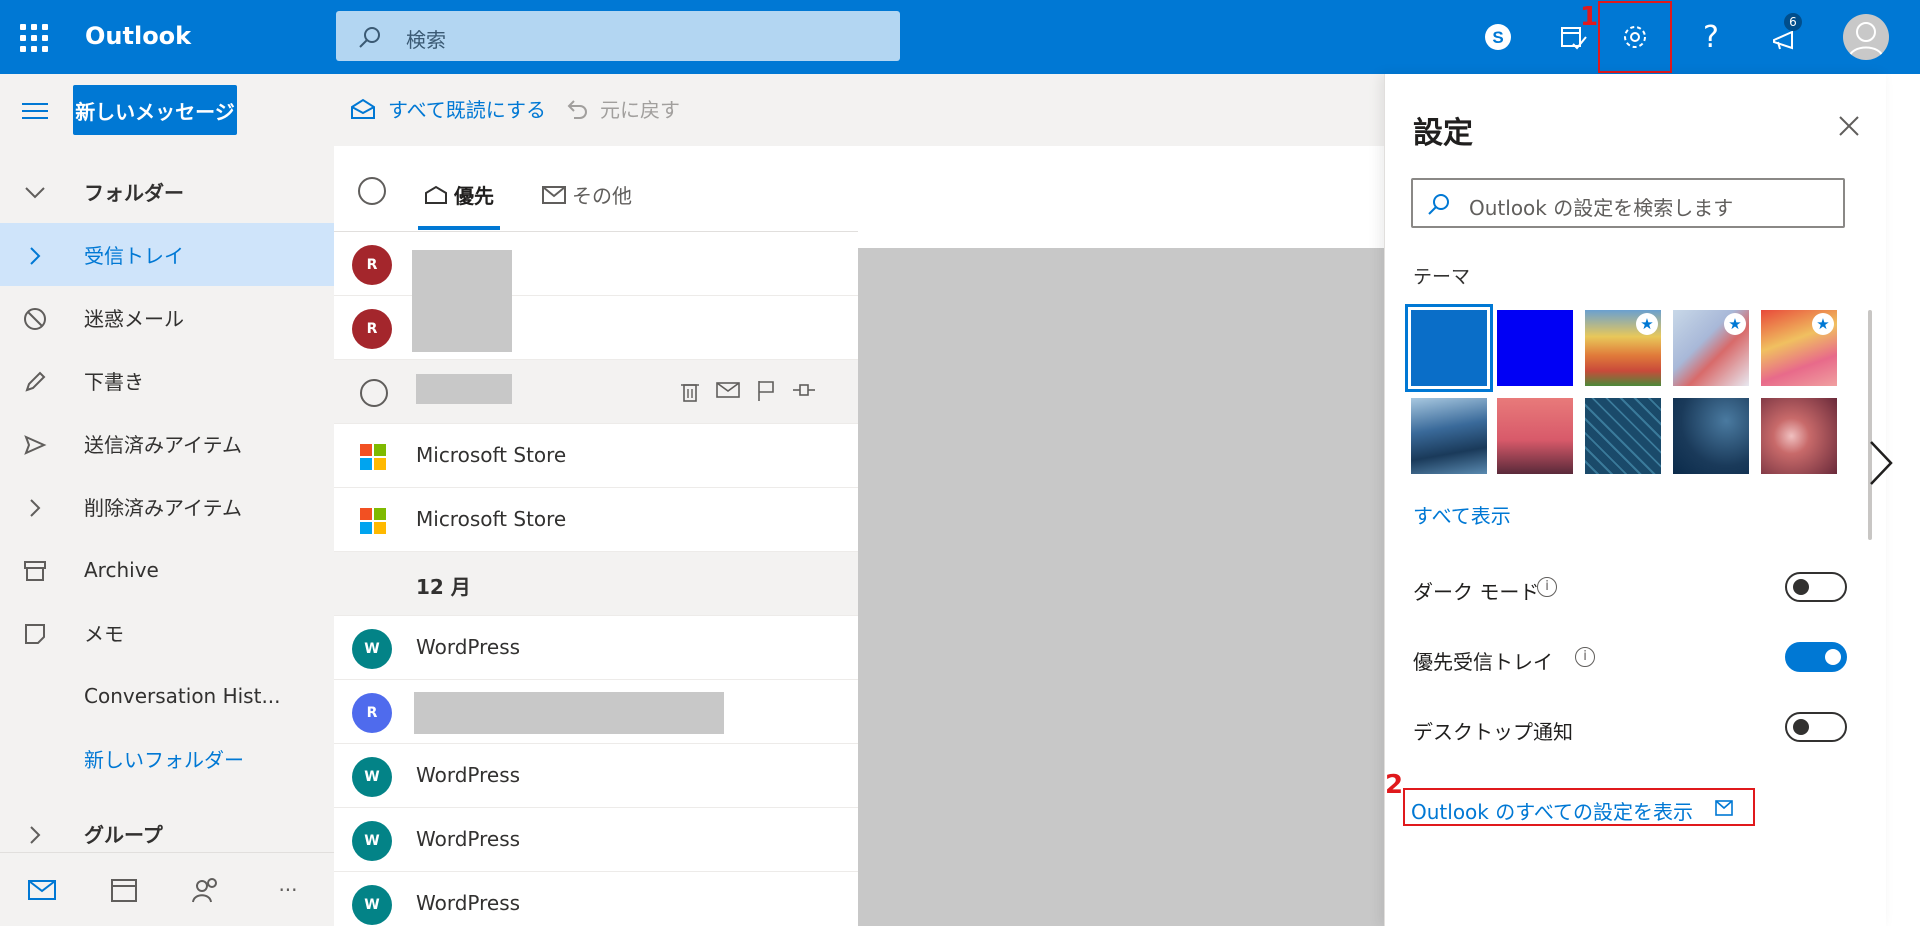 Image resolution: width=1920 pixels, height=926 pixels. What do you see at coordinates (728, 390) in the screenshot?
I see `mark-read-icon` at bounding box center [728, 390].